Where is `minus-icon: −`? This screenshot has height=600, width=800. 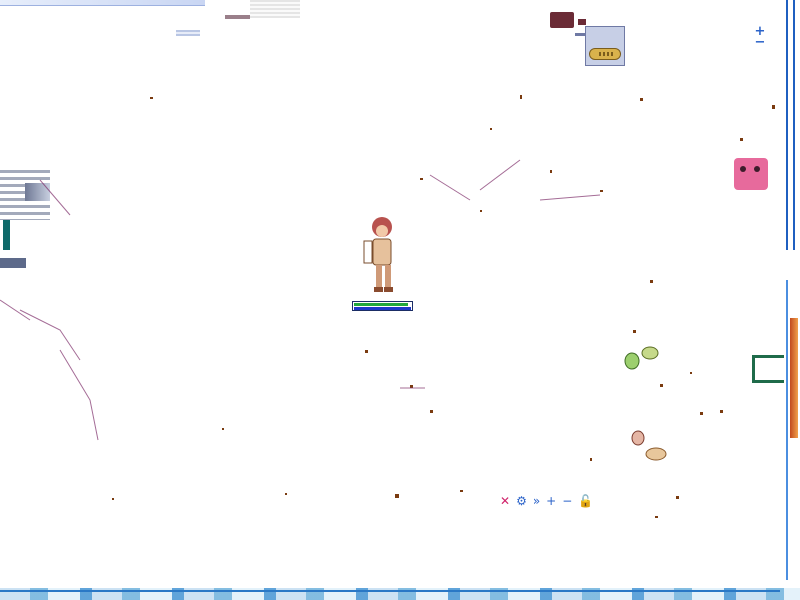
minus-icon: − is located at coordinates (567, 501).